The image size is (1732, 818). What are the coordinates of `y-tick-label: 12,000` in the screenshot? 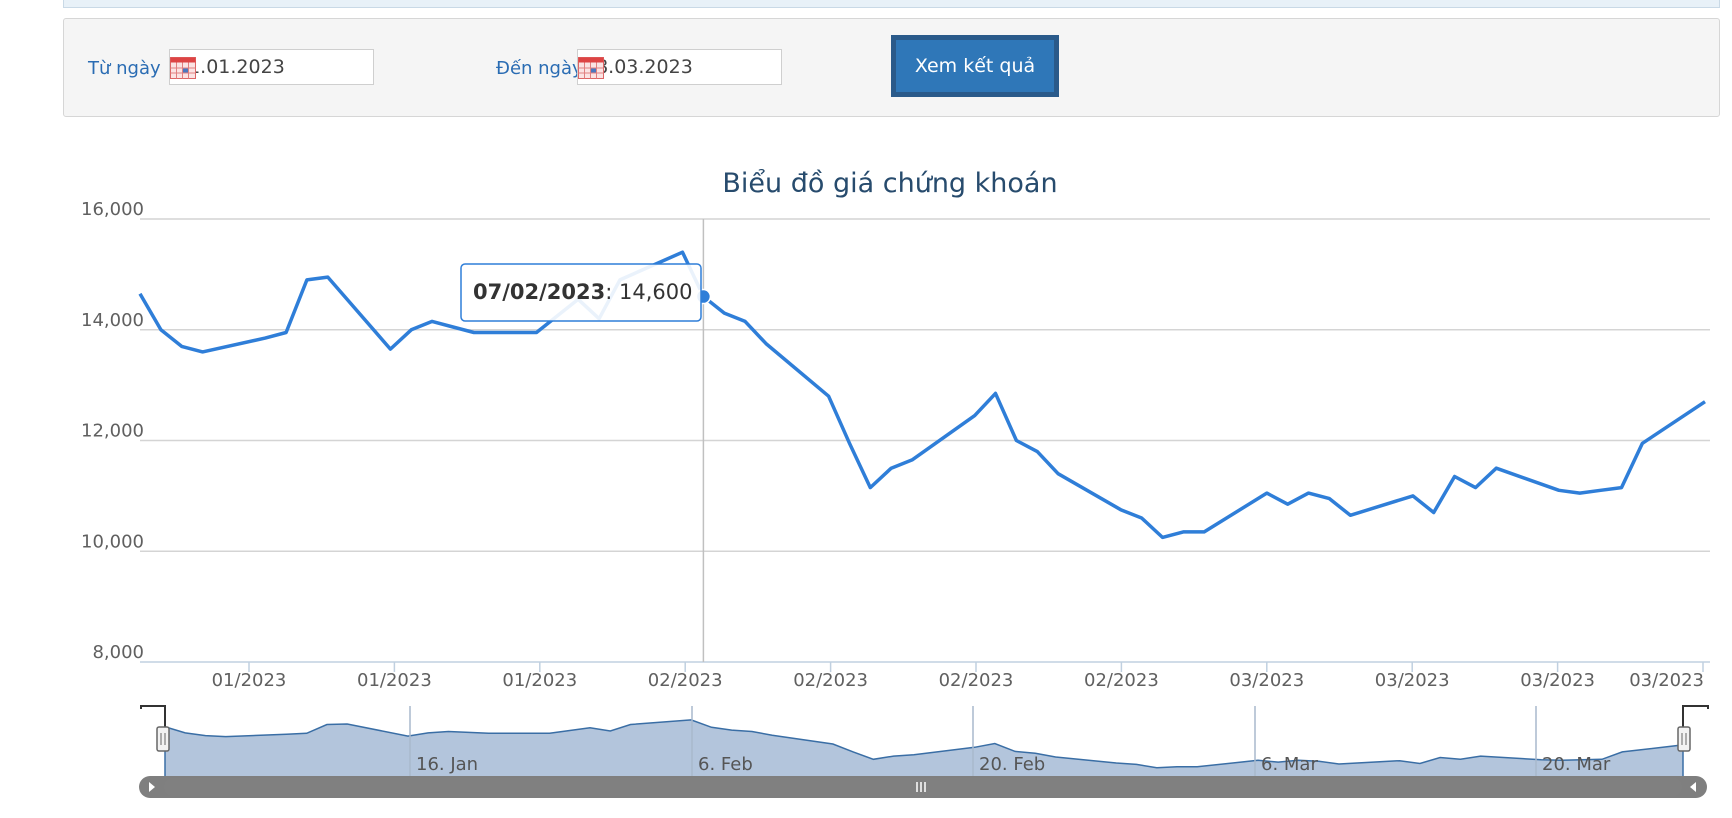 It's located at (112, 431).